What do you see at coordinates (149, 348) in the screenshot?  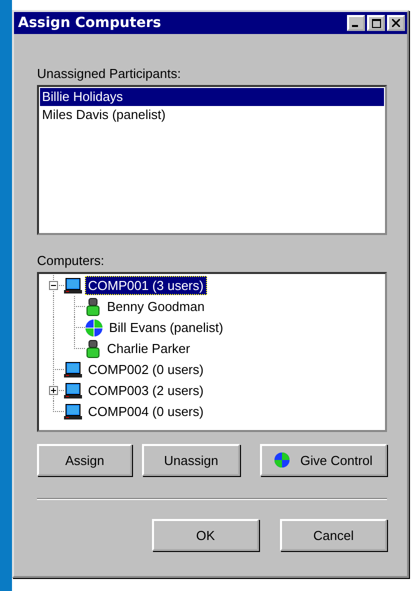 I see `tree-item: Charlie Parker` at bounding box center [149, 348].